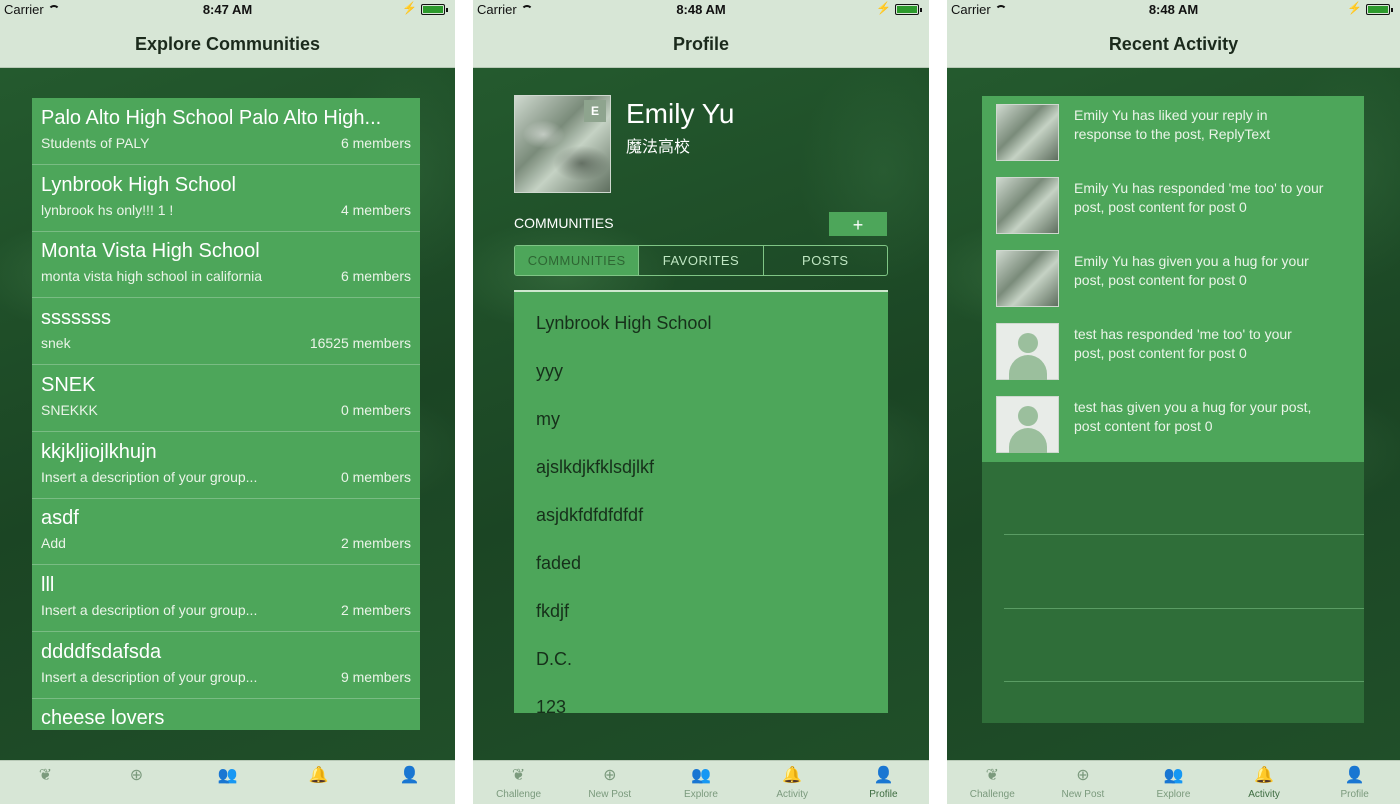  Describe the element at coordinates (1083, 775) in the screenshot. I see `plus-circle-icon: ⊕` at that location.